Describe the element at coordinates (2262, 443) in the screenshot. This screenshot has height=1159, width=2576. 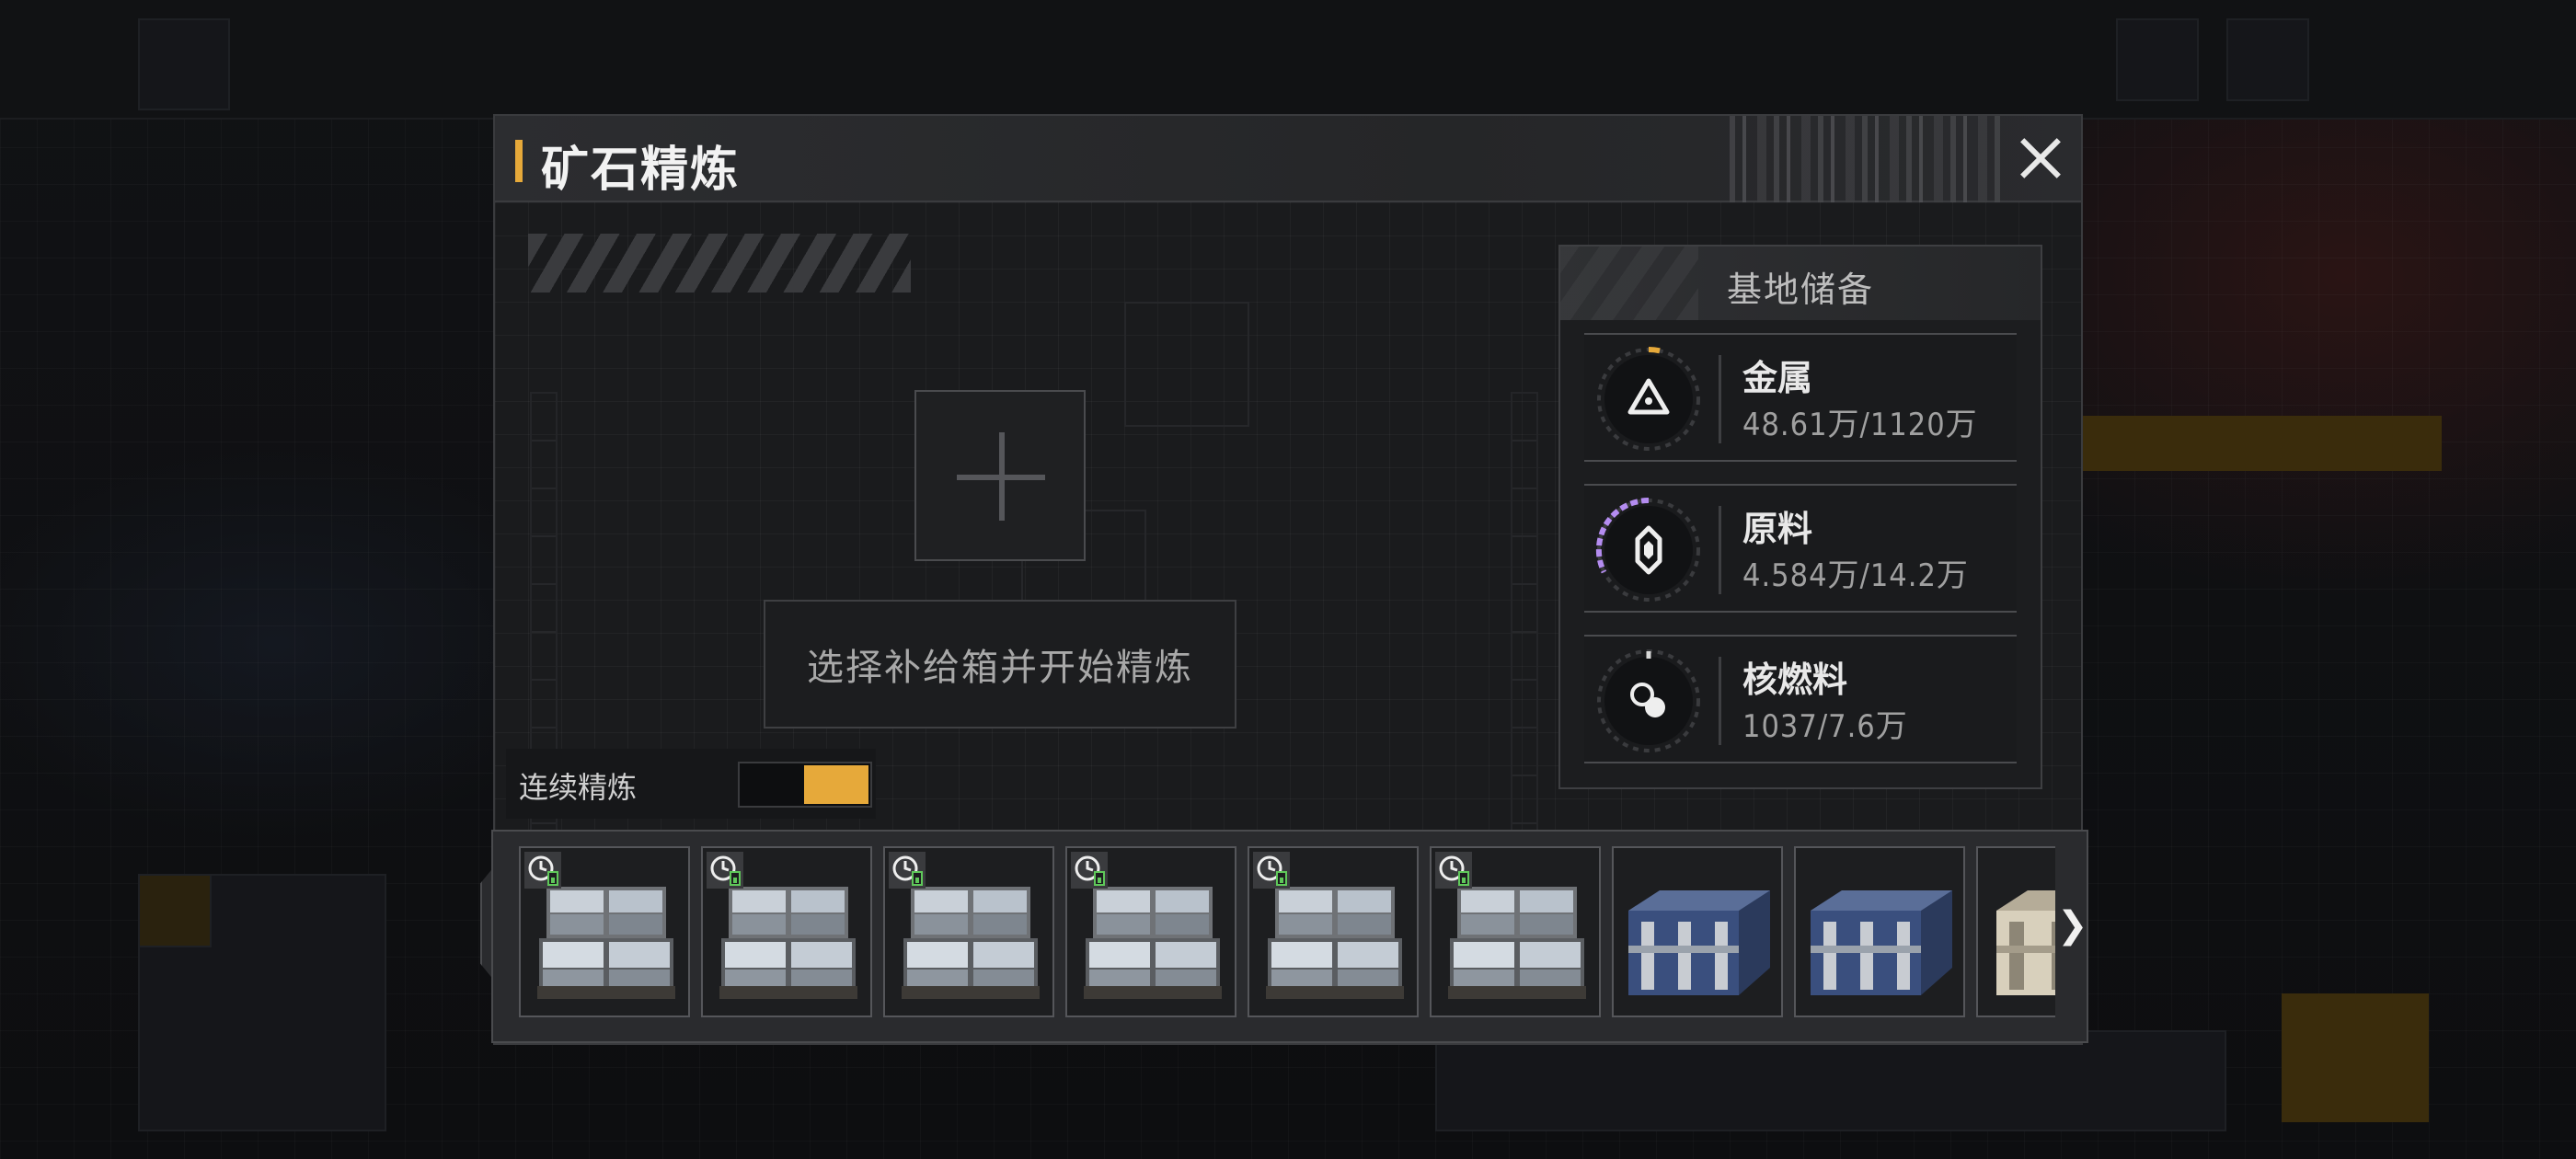
I see `background-highlight-bar` at that location.